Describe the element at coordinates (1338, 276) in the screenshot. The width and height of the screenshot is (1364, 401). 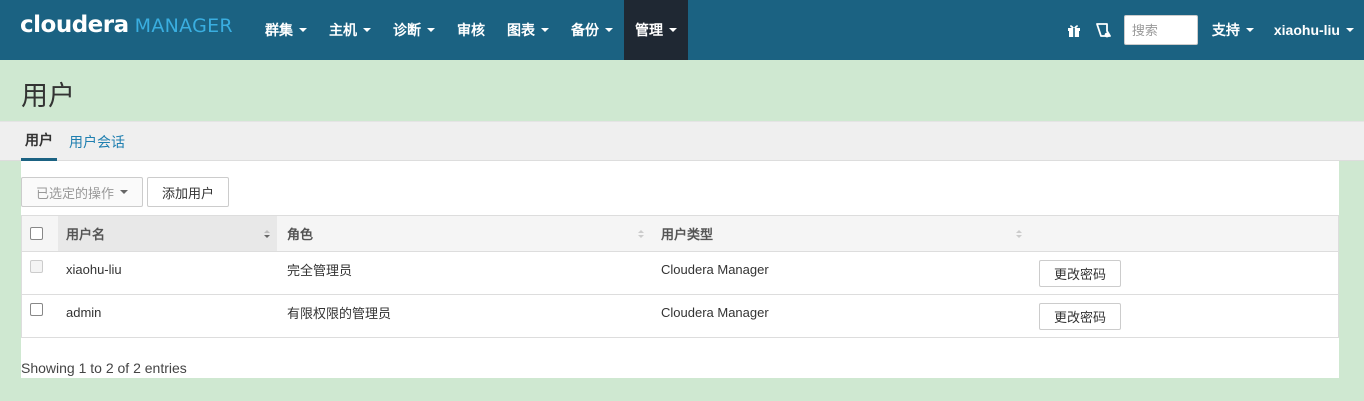
I see `table-border-right` at that location.